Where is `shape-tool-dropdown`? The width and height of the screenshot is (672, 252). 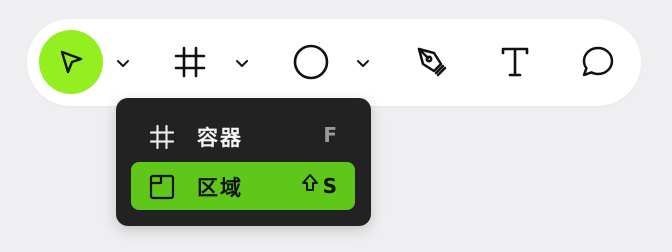 shape-tool-dropdown is located at coordinates (363, 63).